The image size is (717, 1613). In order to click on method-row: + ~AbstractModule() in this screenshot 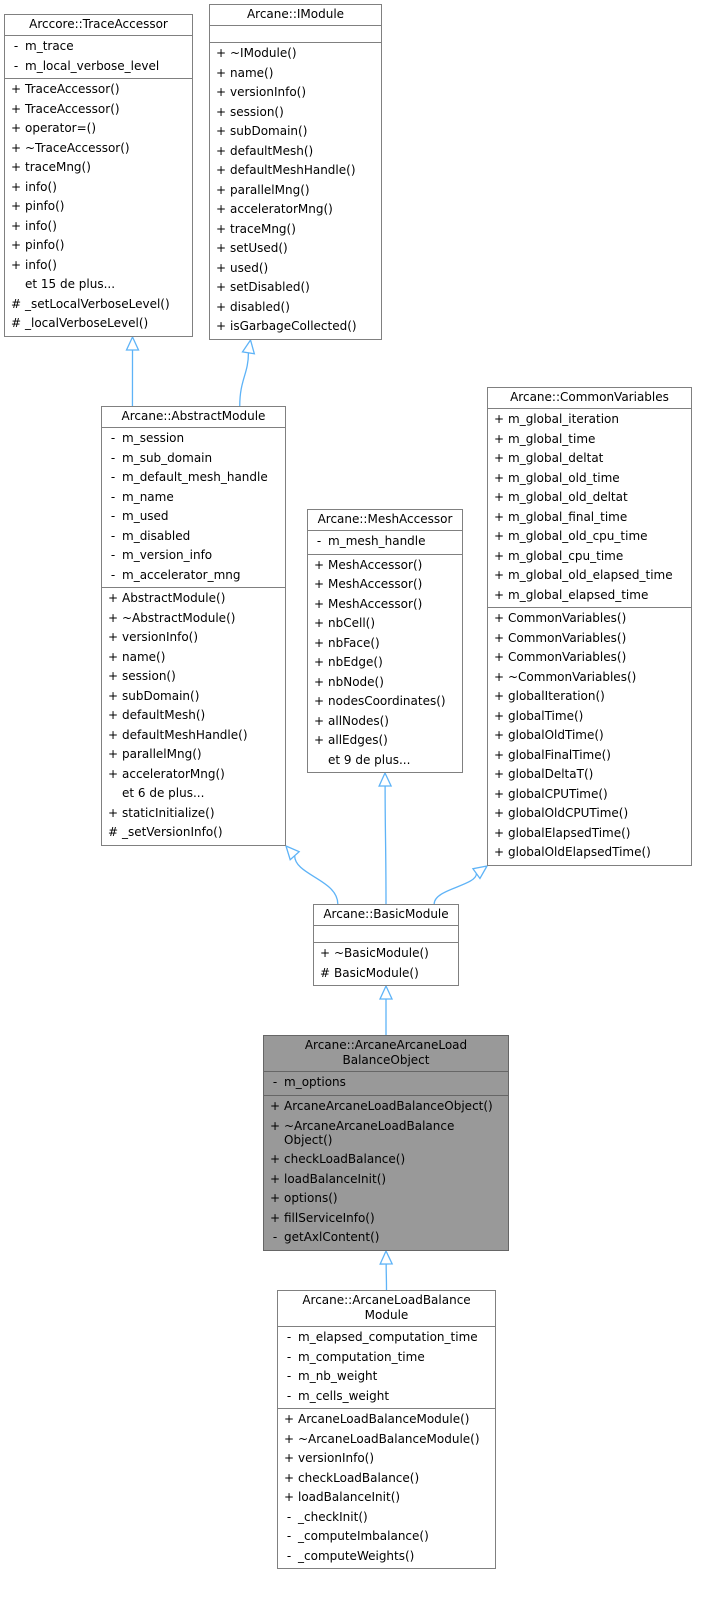, I will do `click(193, 619)`.